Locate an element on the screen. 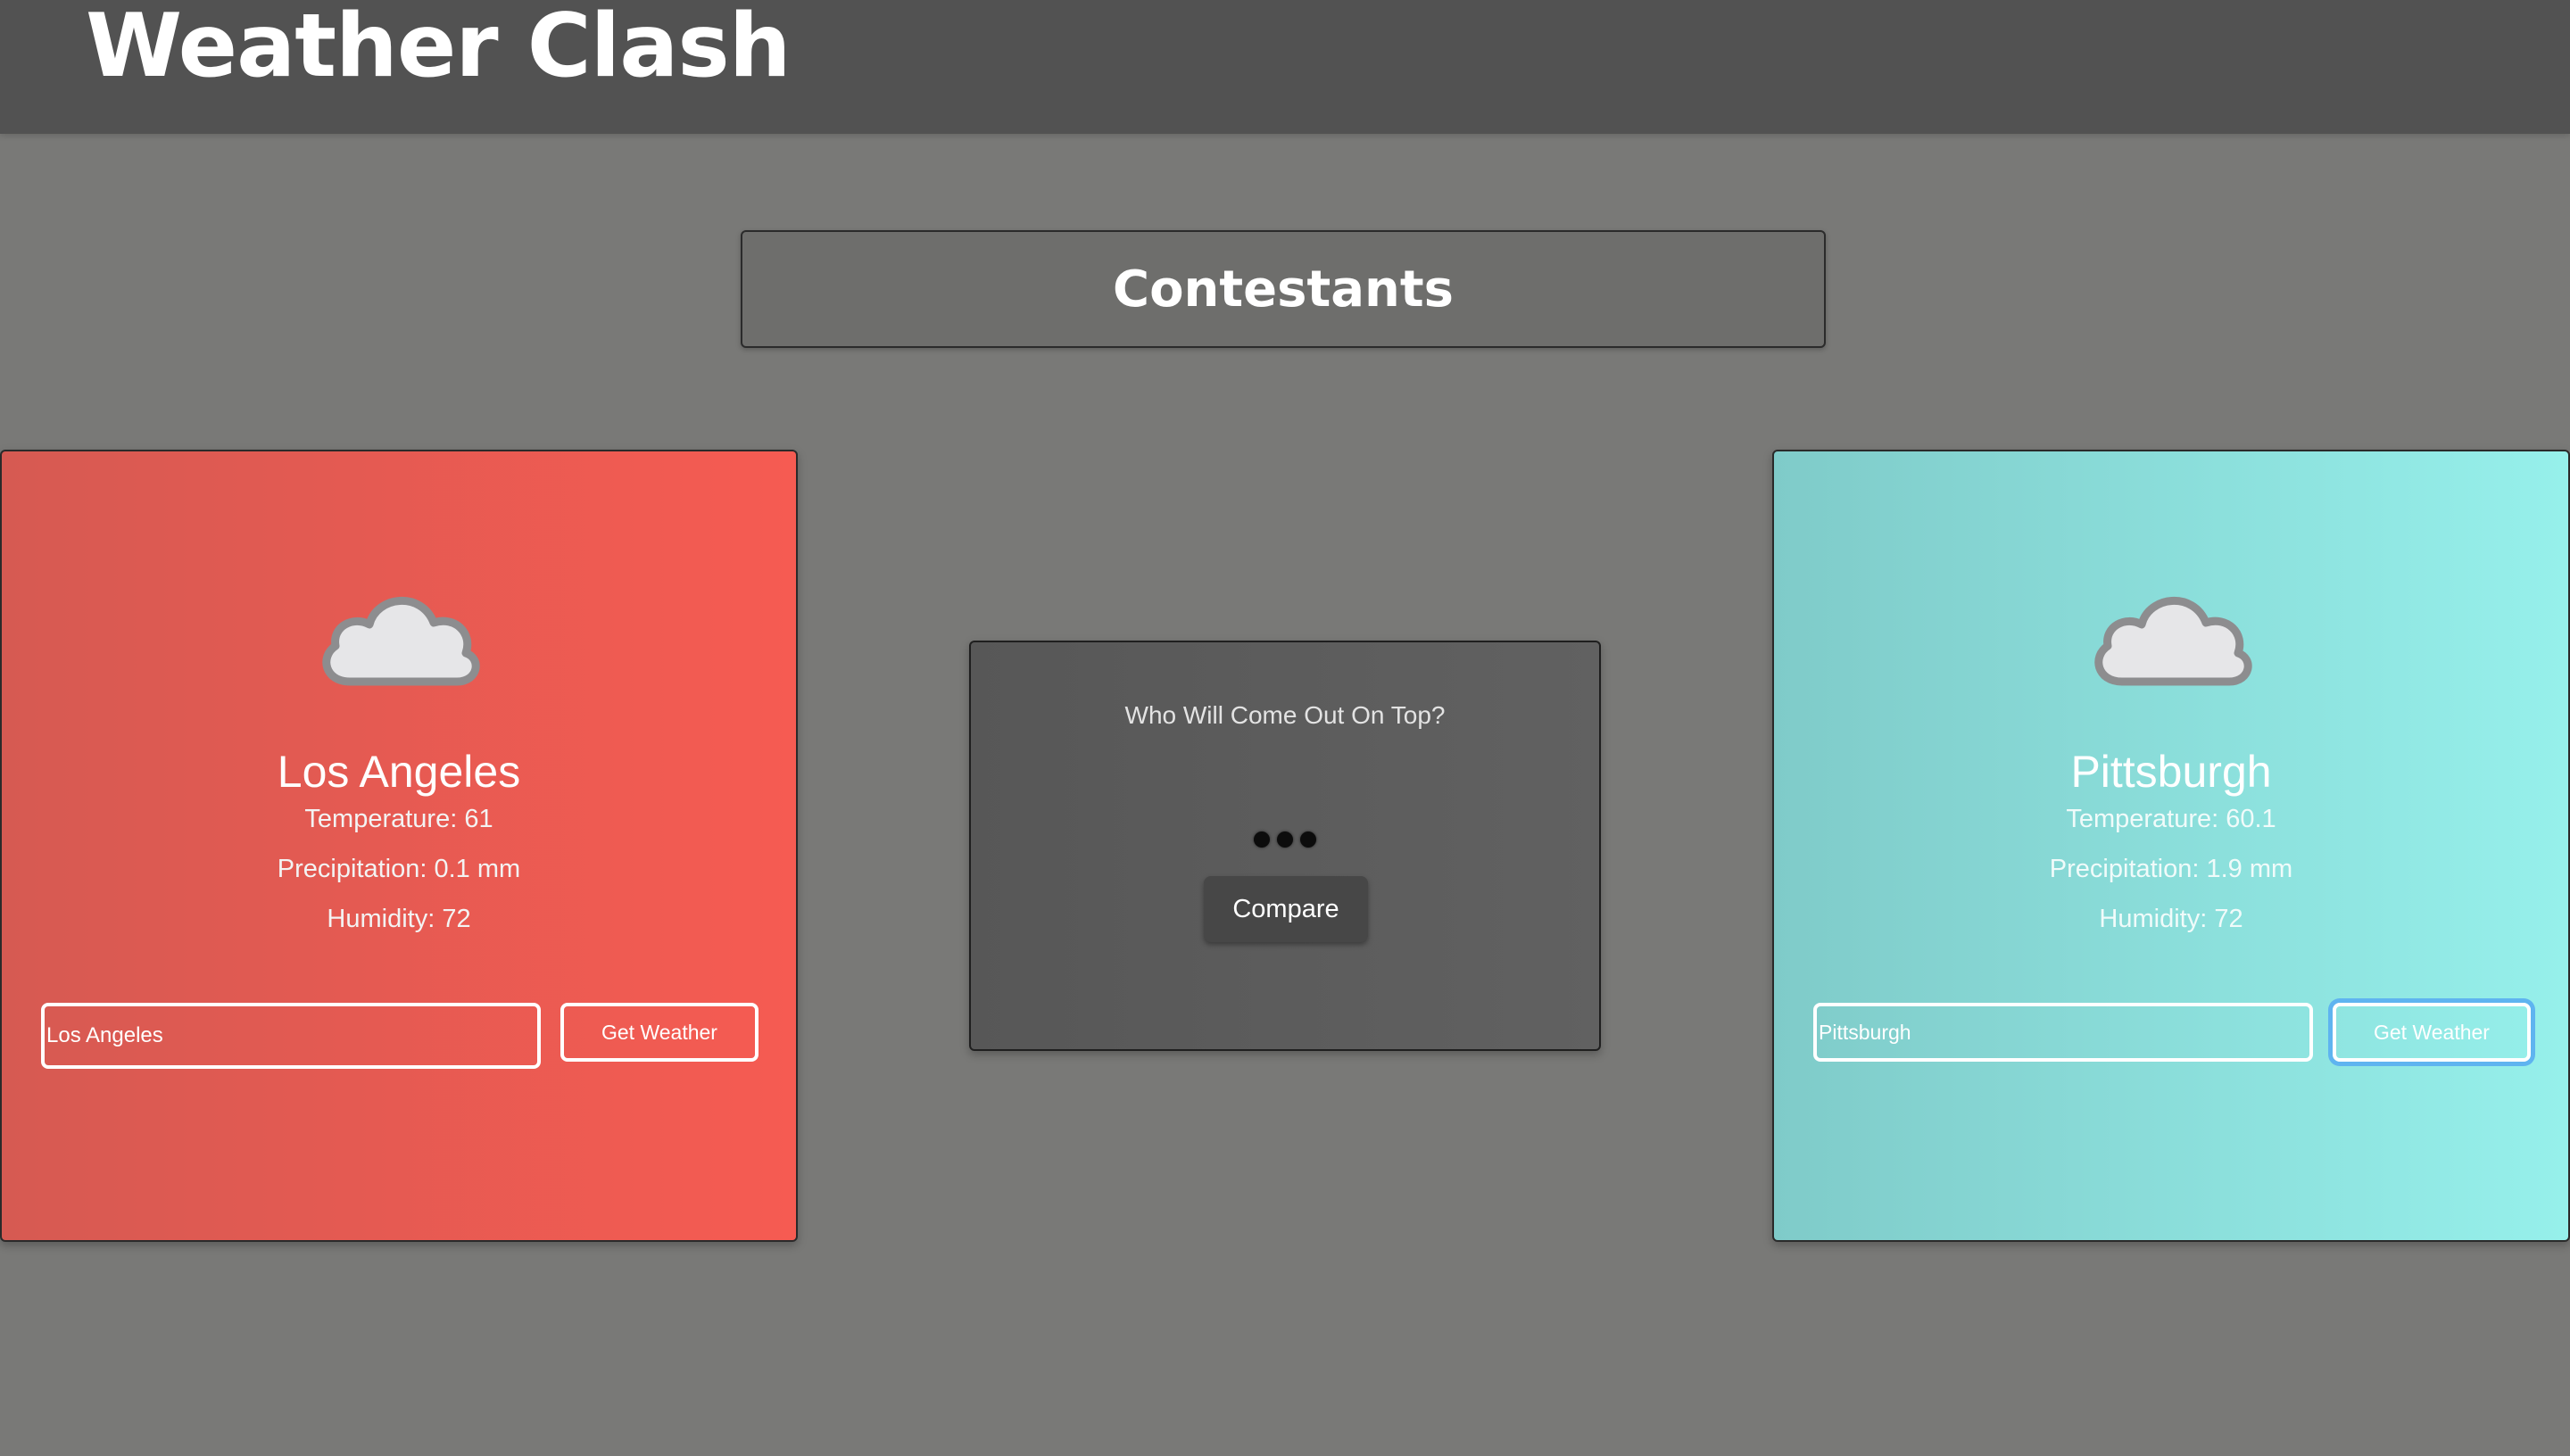 Image resolution: width=2570 pixels, height=1456 pixels. precipitation-value: Precipitation: 1.9 mm is located at coordinates (2171, 869).